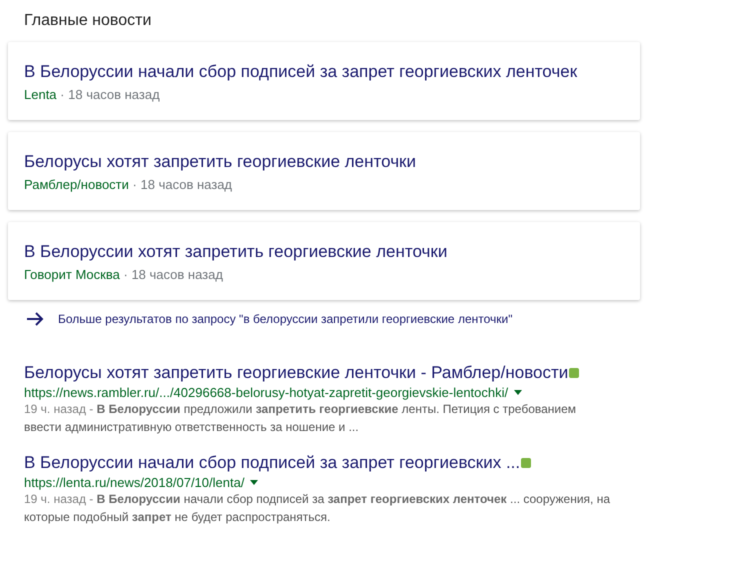 The width and height of the screenshot is (740, 576). Describe the element at coordinates (88, 21) in the screenshot. I see `section-title: Главные новости` at that location.